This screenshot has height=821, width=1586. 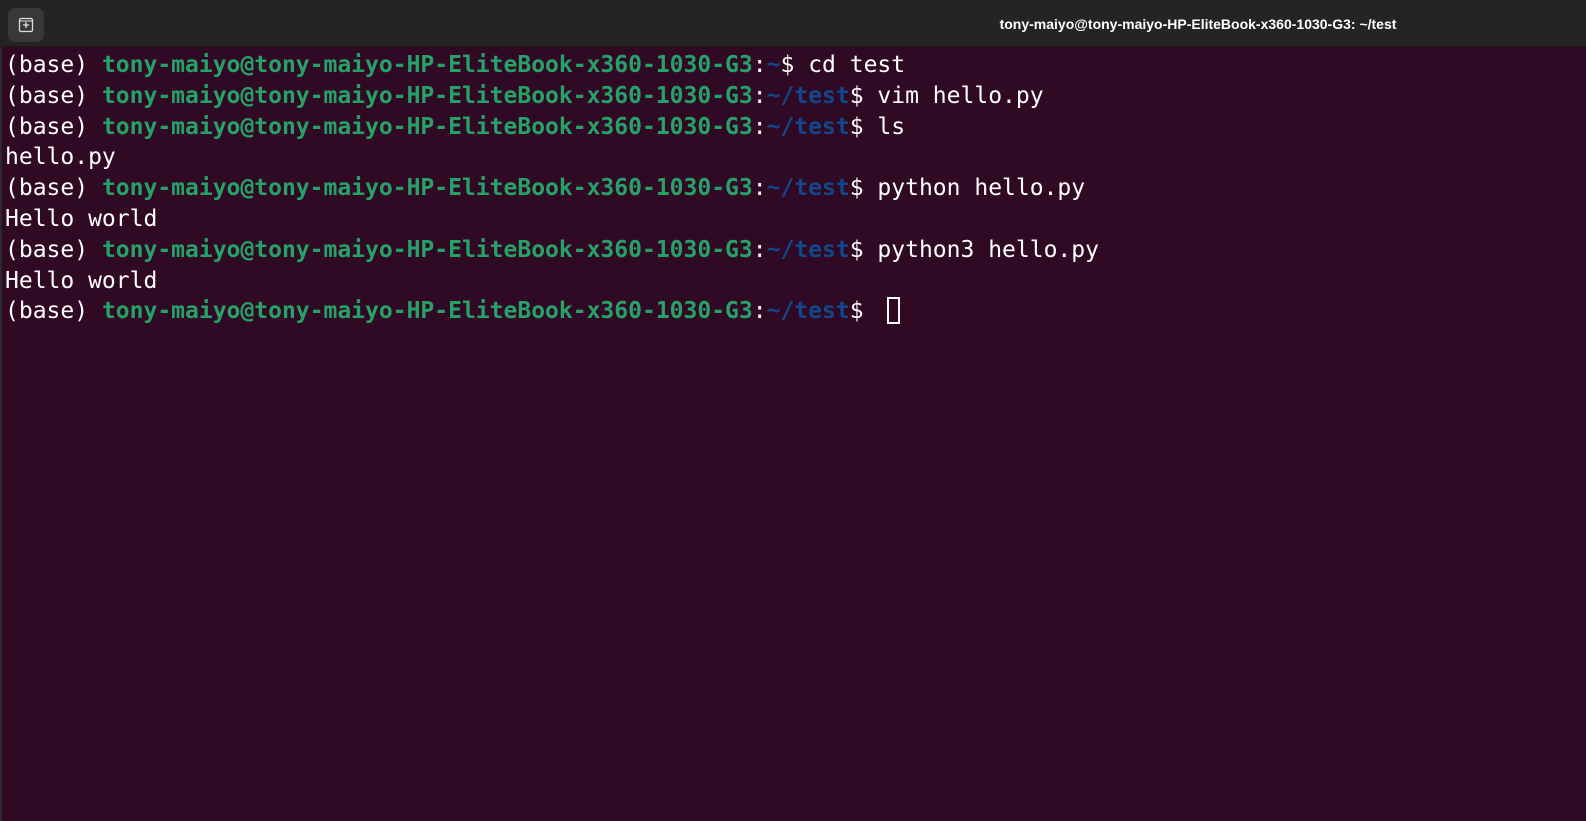 What do you see at coordinates (988, 249) in the screenshot?
I see `command-text: python3 hello.py` at bounding box center [988, 249].